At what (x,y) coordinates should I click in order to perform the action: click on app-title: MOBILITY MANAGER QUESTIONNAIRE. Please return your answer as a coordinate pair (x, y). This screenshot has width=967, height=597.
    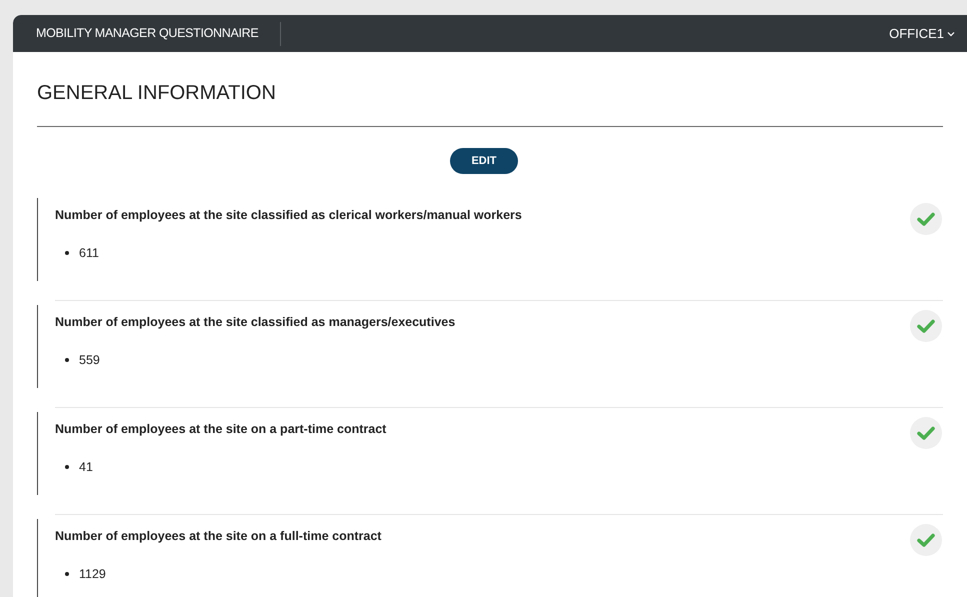
    Looking at the image, I should click on (147, 33).